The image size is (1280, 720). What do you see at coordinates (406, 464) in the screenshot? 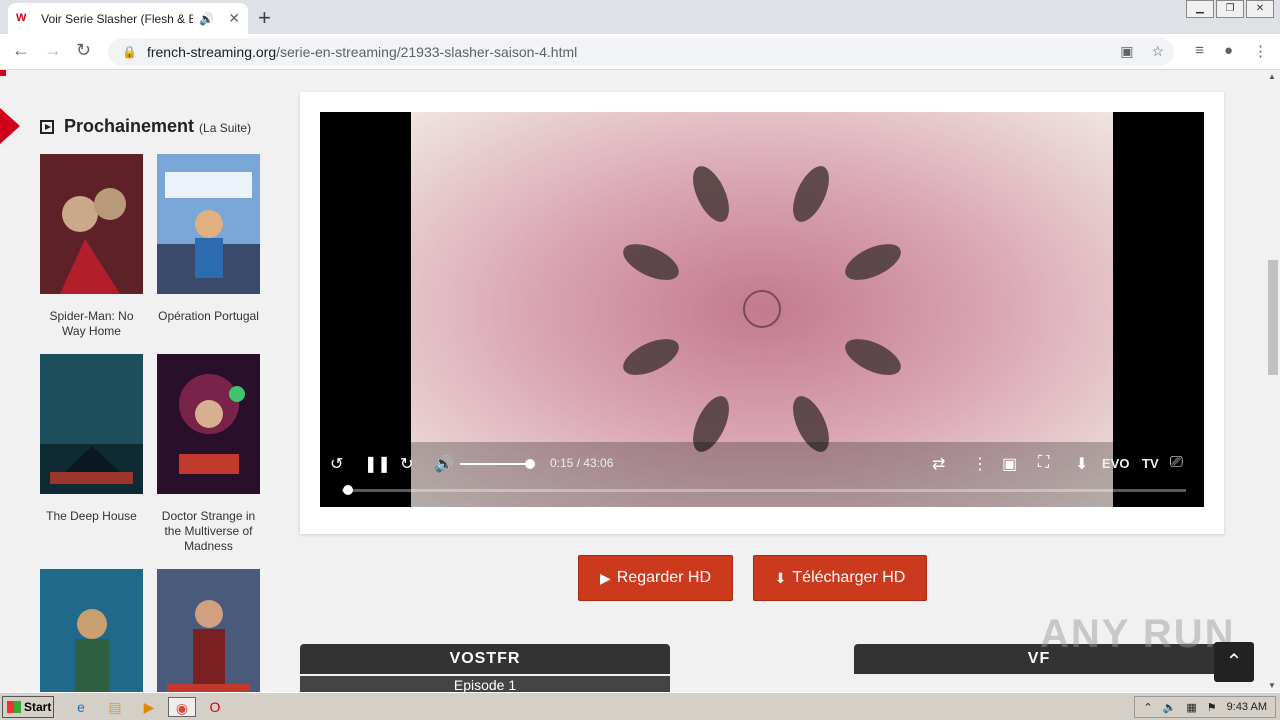
I see `forward-10-icon: ↻` at bounding box center [406, 464].